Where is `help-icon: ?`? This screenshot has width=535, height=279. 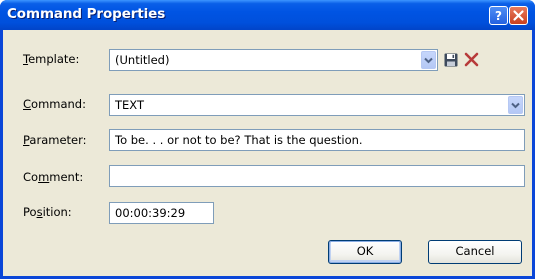
help-icon: ? is located at coordinates (498, 16).